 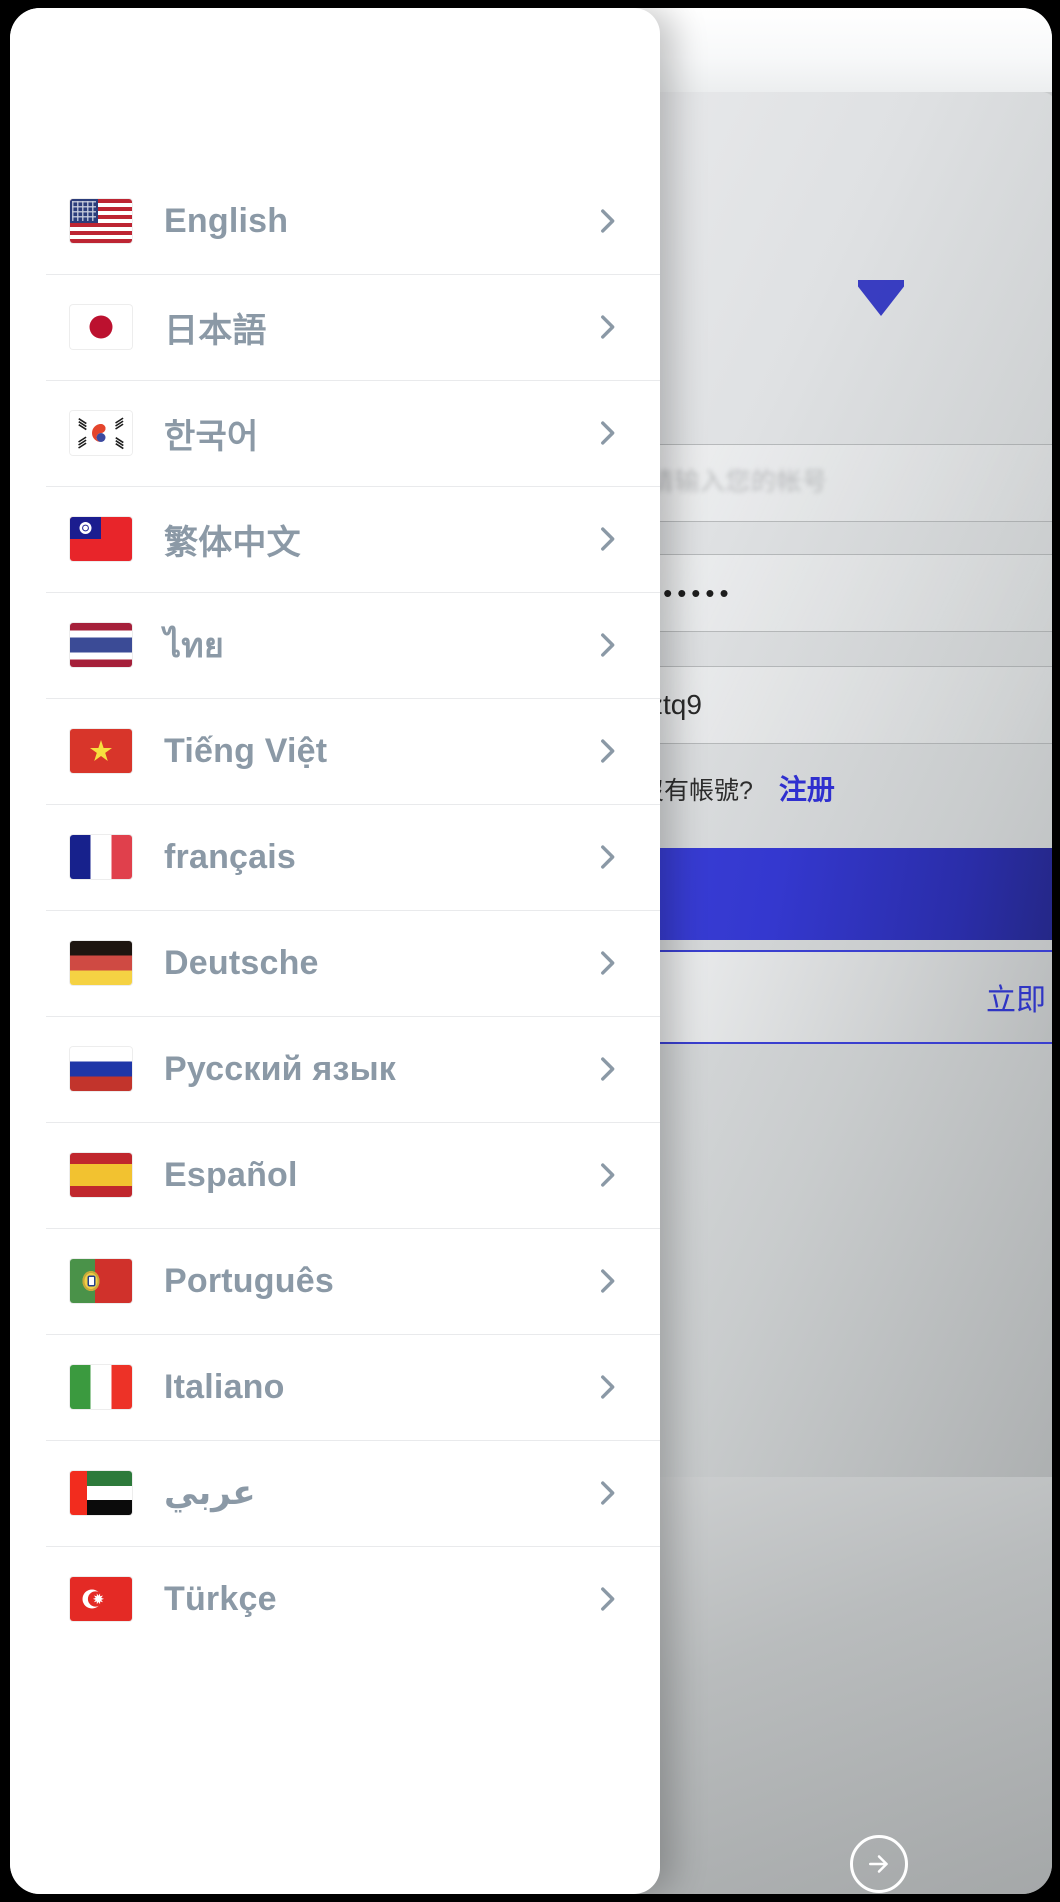 What do you see at coordinates (194, 646) in the screenshot?
I see `language-label: ไทย` at bounding box center [194, 646].